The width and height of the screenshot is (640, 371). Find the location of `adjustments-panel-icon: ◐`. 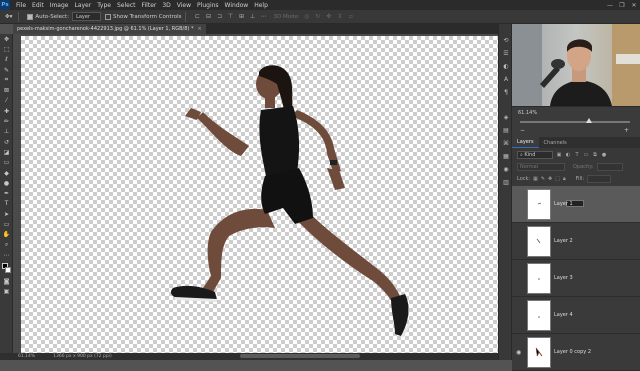

adjustments-panel-icon: ◐ is located at coordinates (506, 66).